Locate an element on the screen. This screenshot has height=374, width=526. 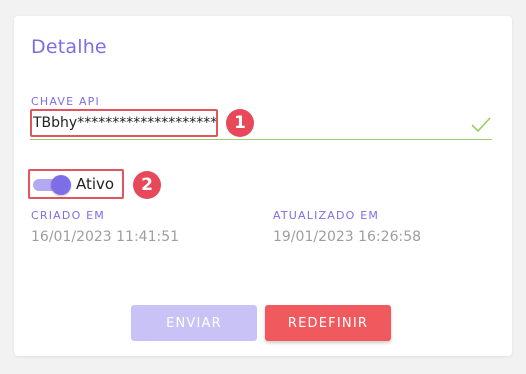
created-label: CRIADO EM is located at coordinates (68, 215).